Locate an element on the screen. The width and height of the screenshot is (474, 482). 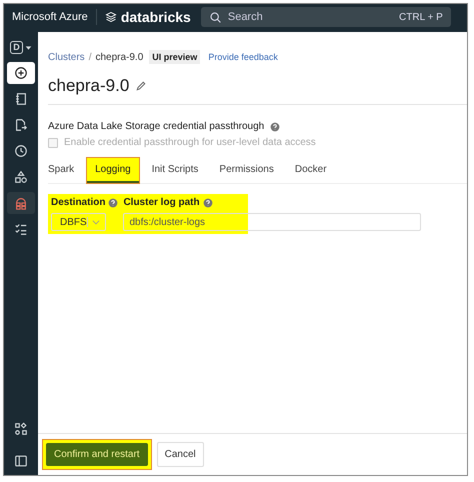
checklist-icon is located at coordinates (21, 229).